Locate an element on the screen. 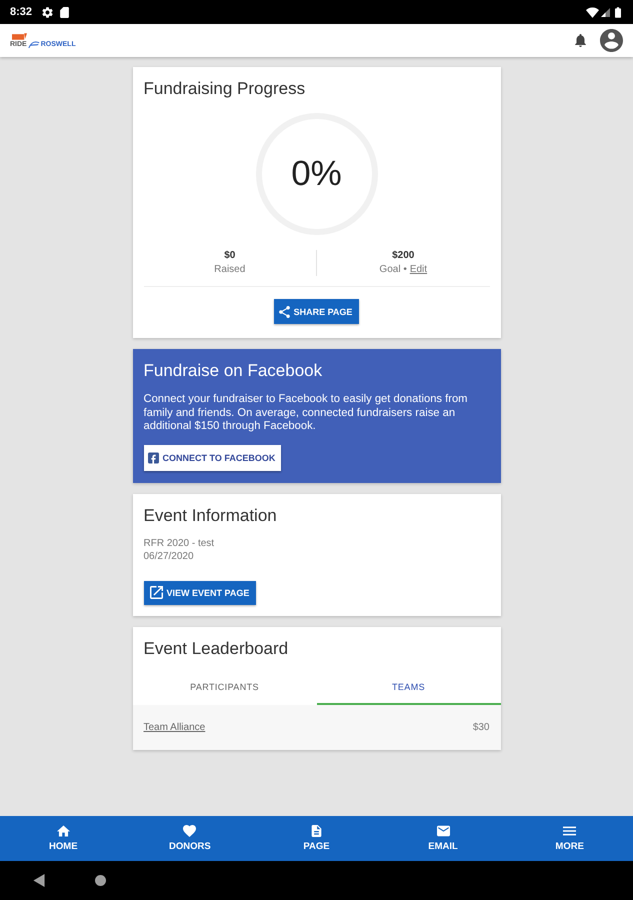 The image size is (633, 900). stat-label: Goal • is located at coordinates (393, 270).